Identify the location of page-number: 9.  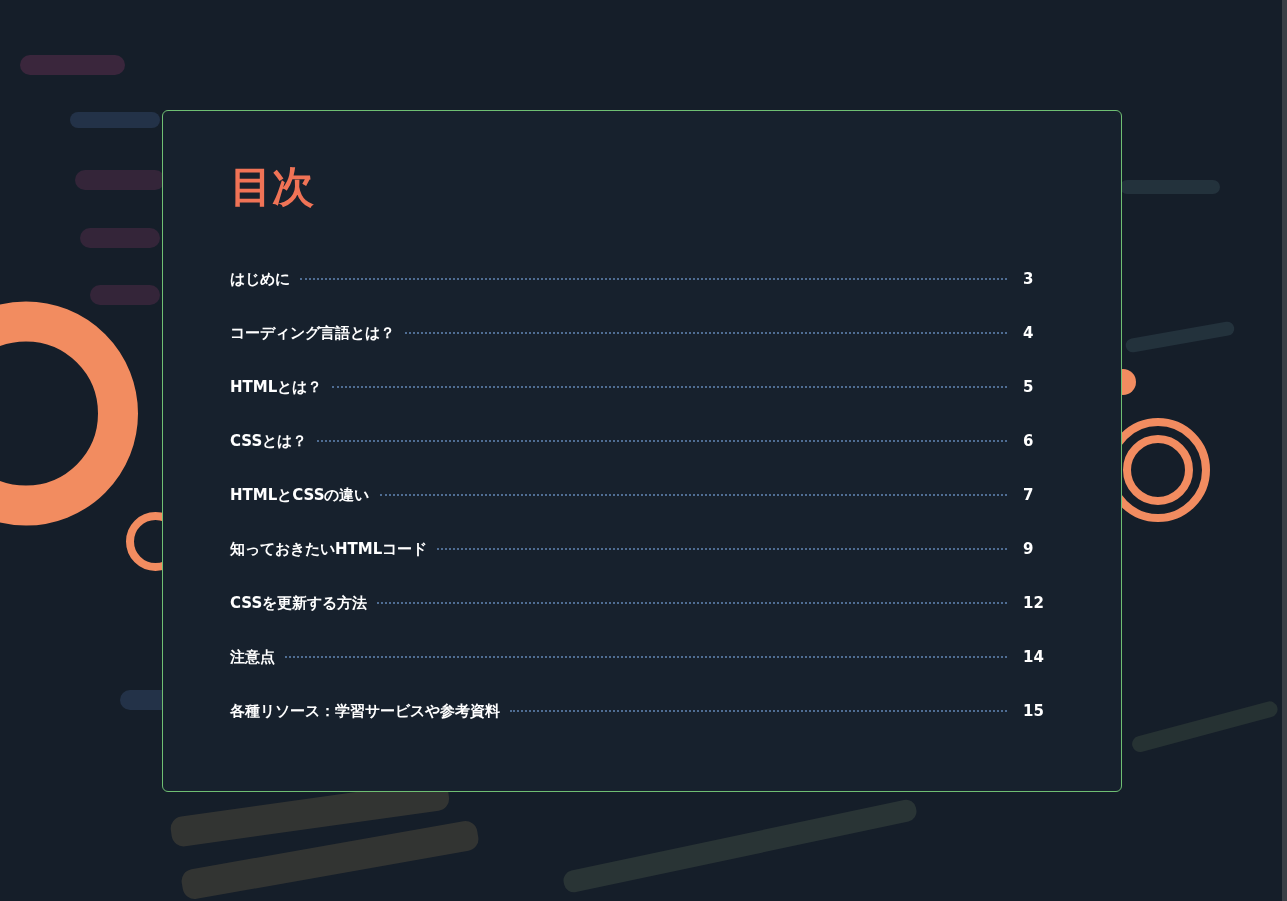
(1029, 549).